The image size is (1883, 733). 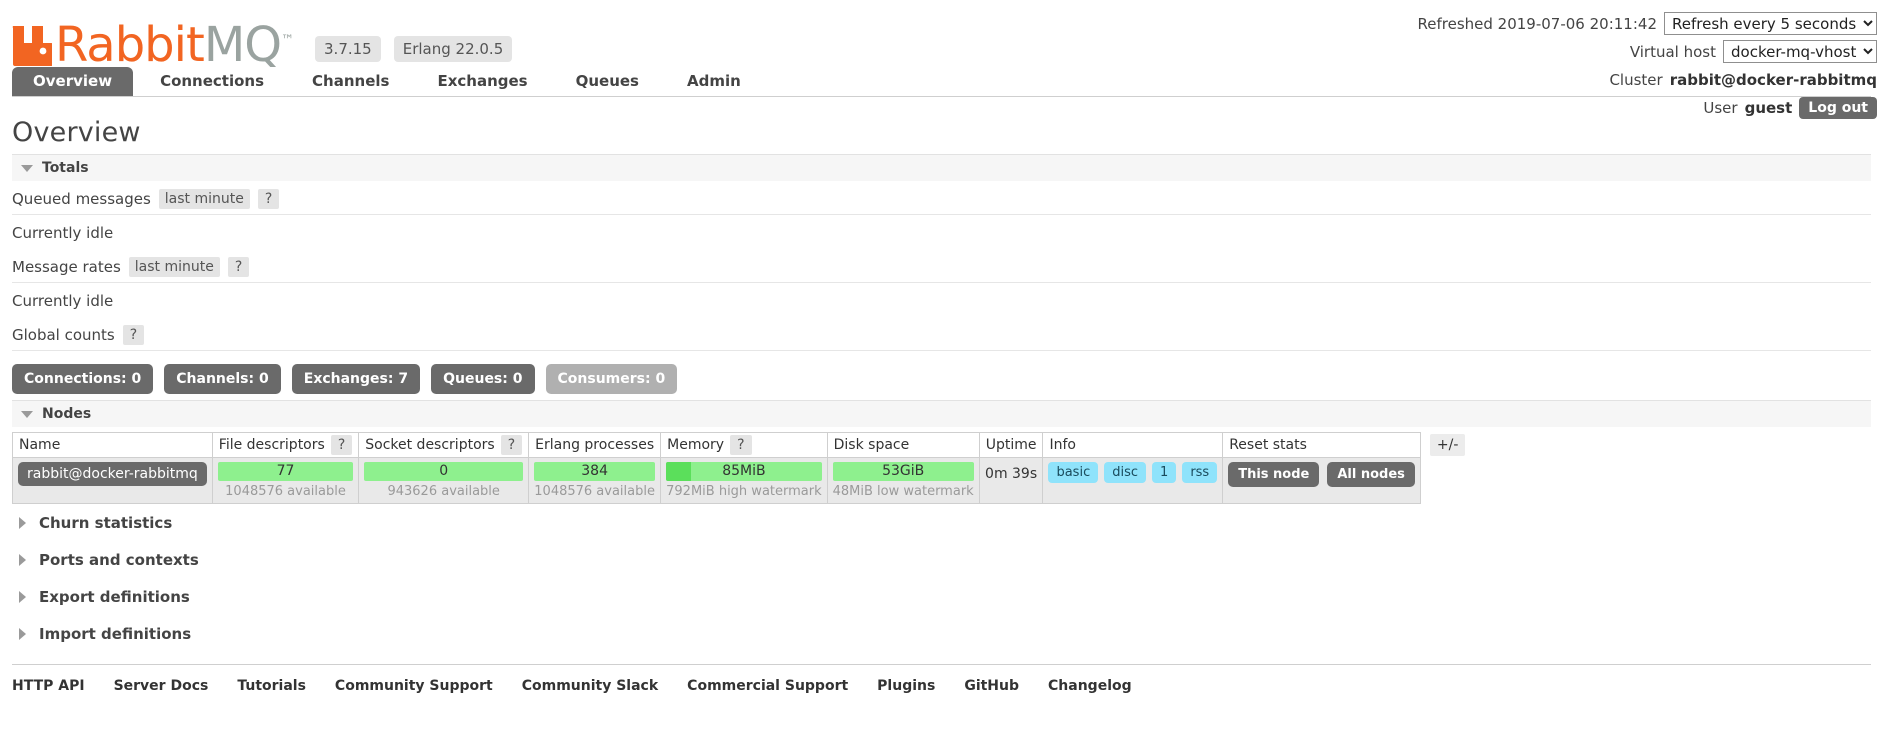 What do you see at coordinates (130, 45) in the screenshot?
I see `brand-rabbit-text: Rabbit` at bounding box center [130, 45].